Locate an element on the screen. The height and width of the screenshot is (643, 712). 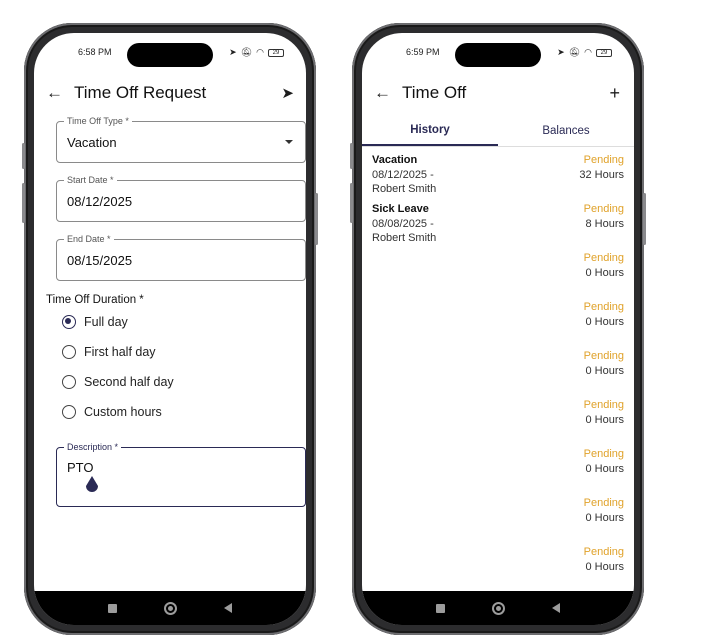
tab-history: History is located at coordinates (430, 130).